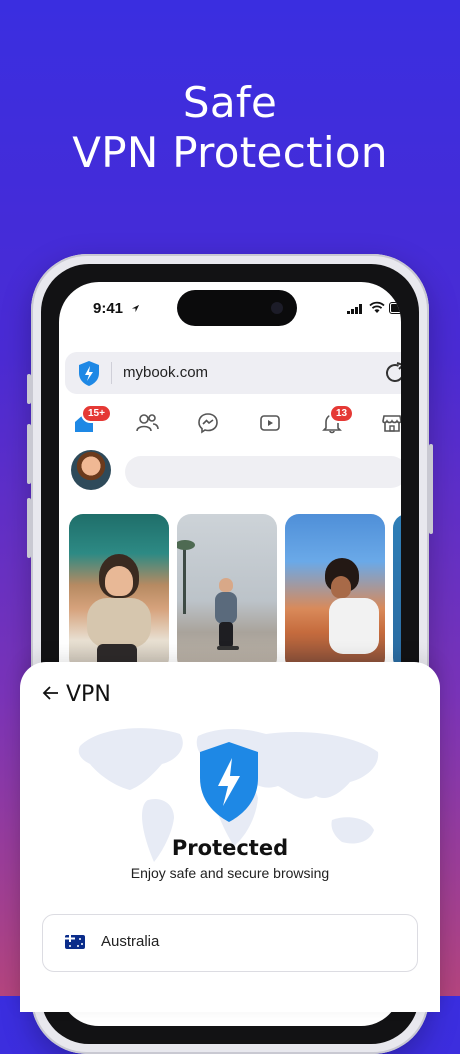 This screenshot has width=460, height=1054. What do you see at coordinates (108, 308) in the screenshot?
I see `status-time: 9:41` at bounding box center [108, 308].